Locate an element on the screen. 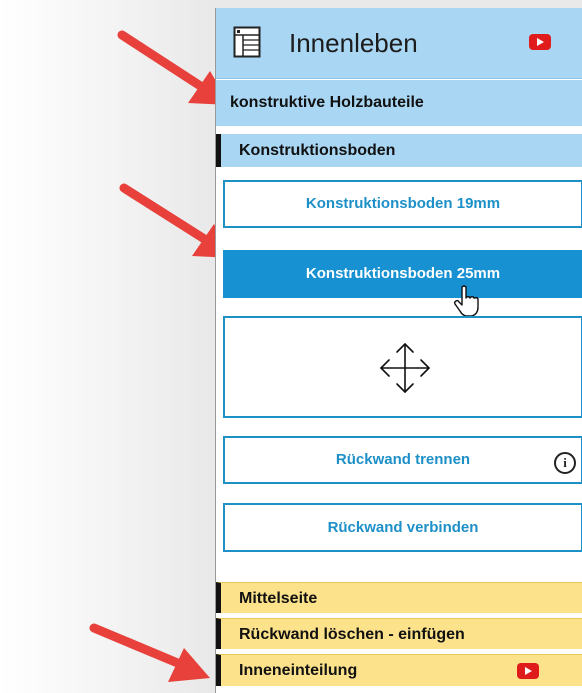  section-inneneinteilung: Inneneinteilung is located at coordinates (399, 670).